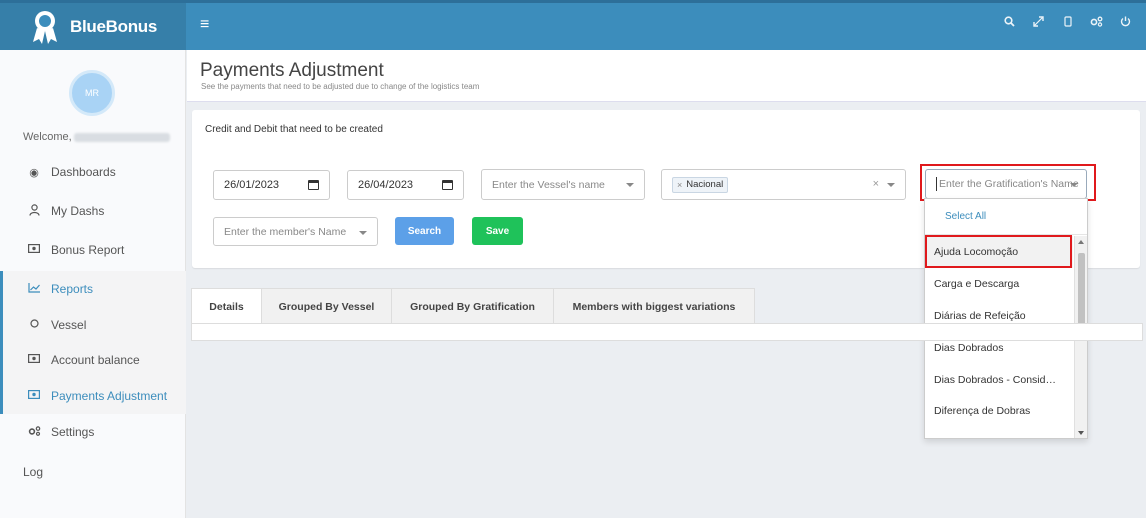 The height and width of the screenshot is (518, 1146). I want to click on settings-icon, so click(1096, 22).